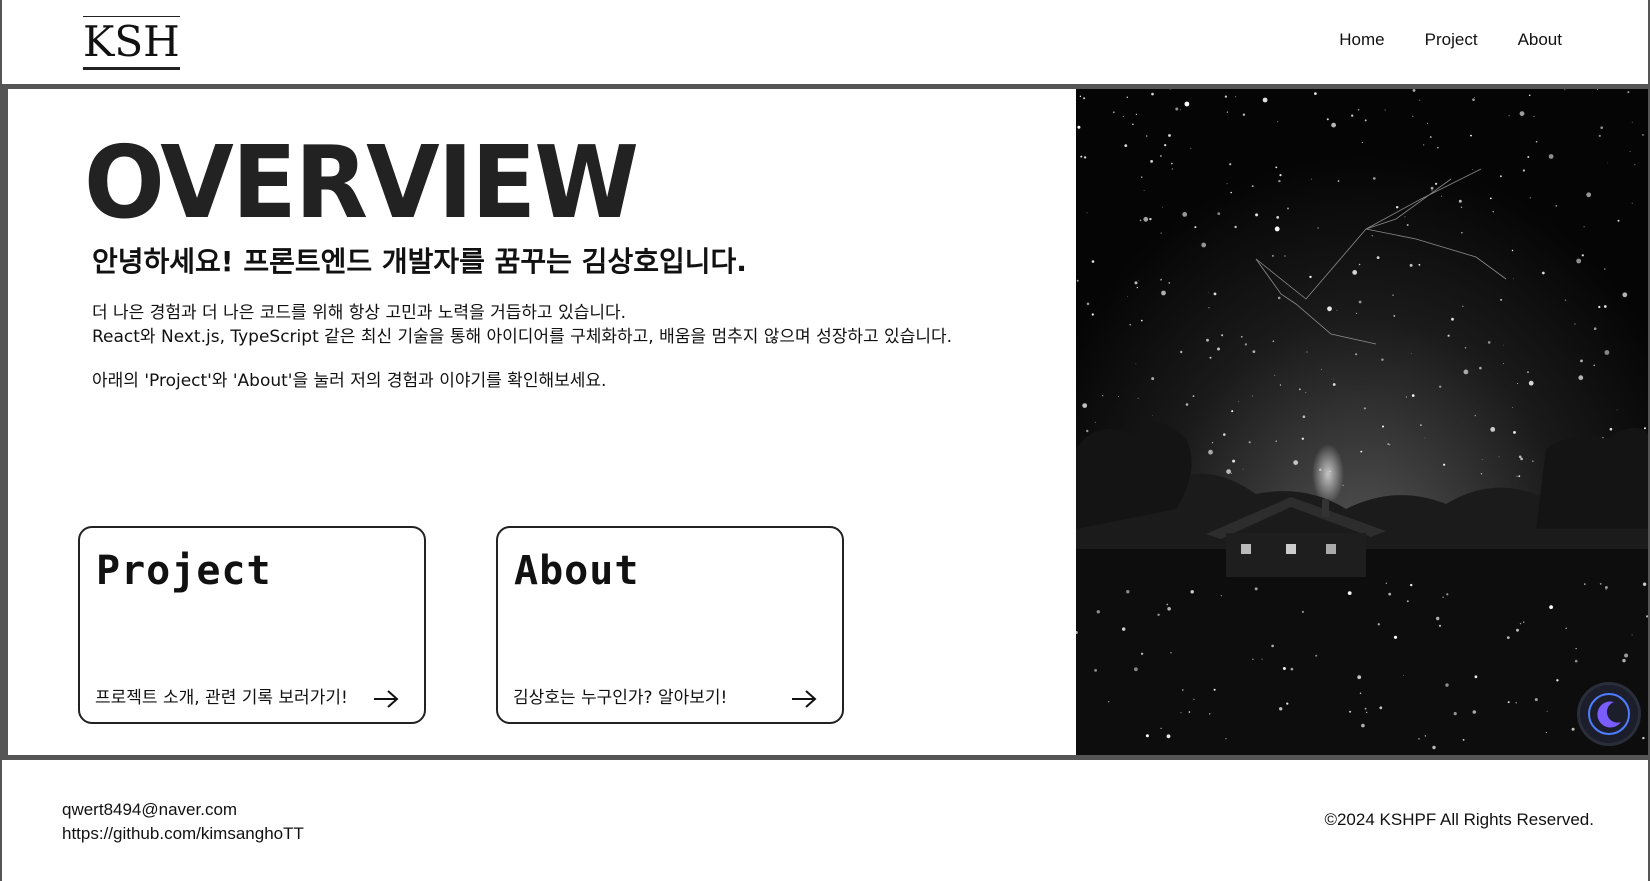 The image size is (1650, 881). I want to click on about-card: About 김상호는 누구인가? 알아보기!, so click(670, 625).